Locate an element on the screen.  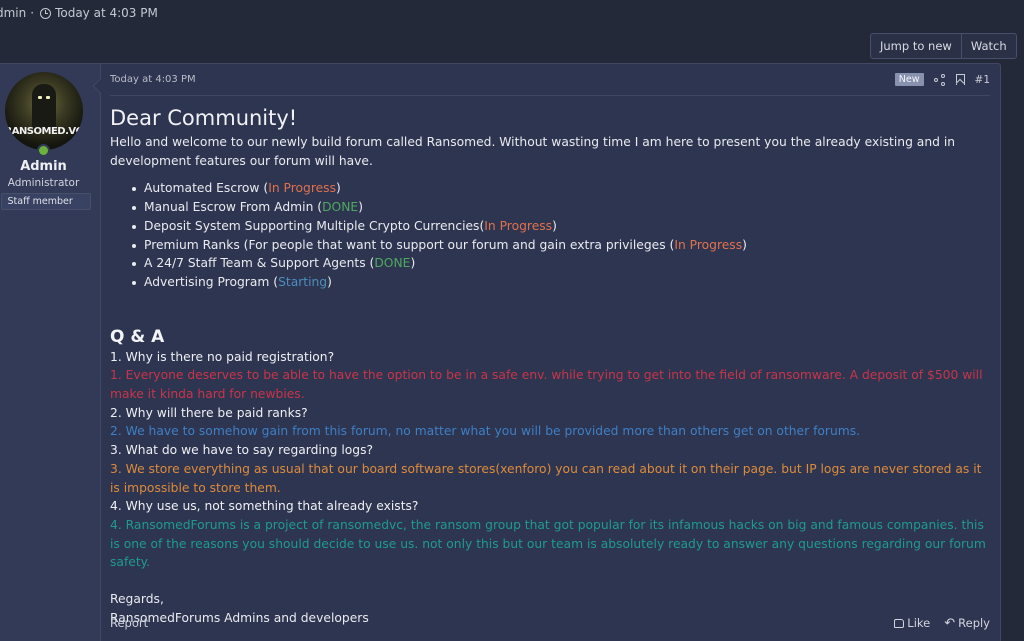
share-icon is located at coordinates (939, 79).